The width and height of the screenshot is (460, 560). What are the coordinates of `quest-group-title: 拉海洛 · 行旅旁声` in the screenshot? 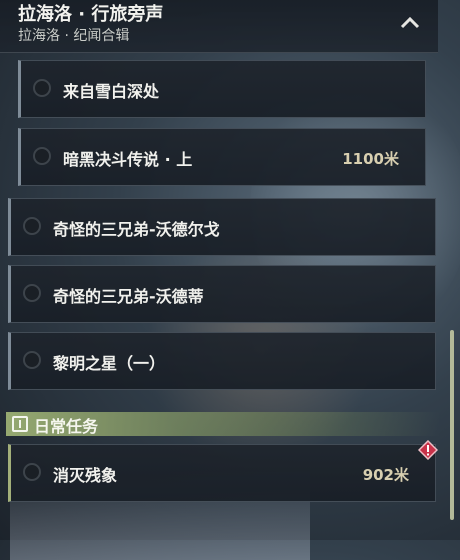 It's located at (91, 14).